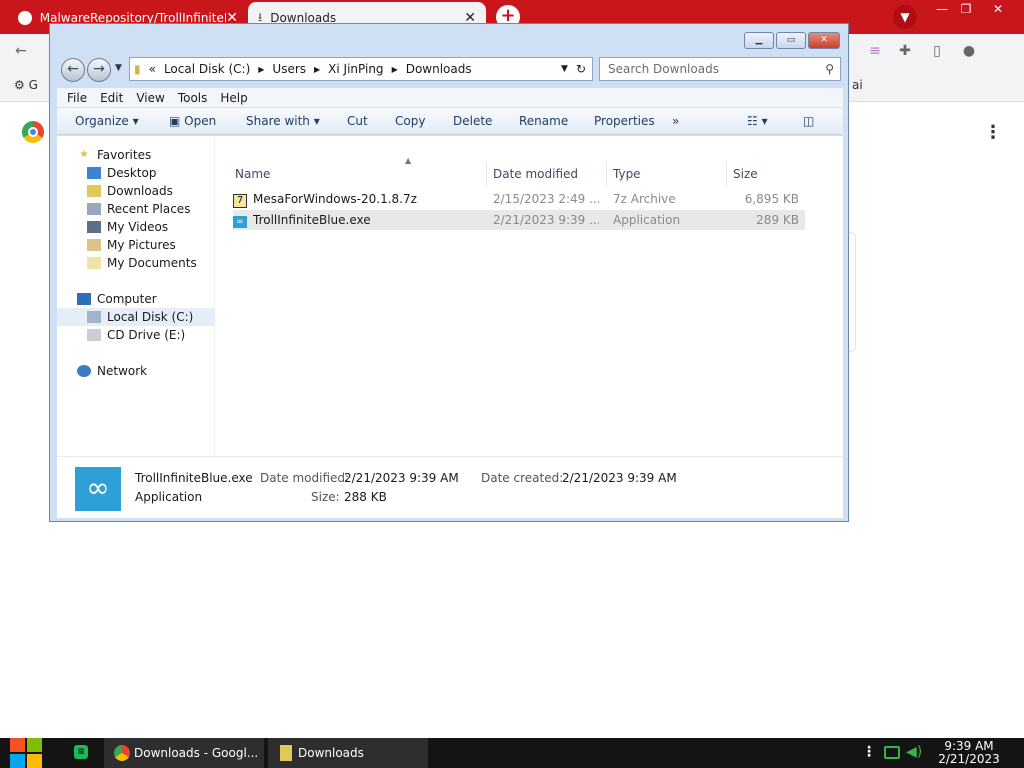 This screenshot has height=768, width=1024. Describe the element at coordinates (207, 69) in the screenshot. I see `breadcrumb-local-disk: Local Disk (C:)` at that location.